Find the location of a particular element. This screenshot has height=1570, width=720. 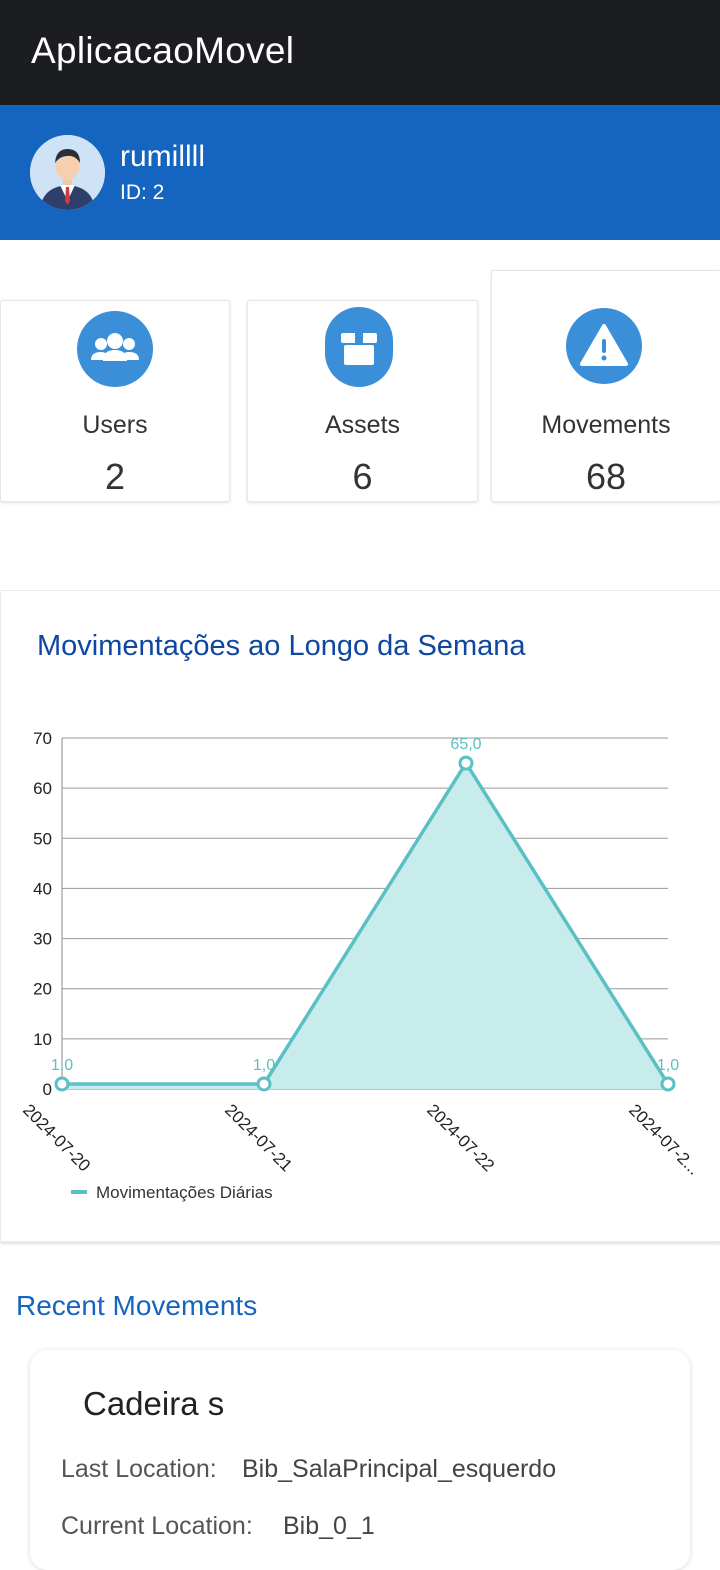

current-location-label: Current Location: is located at coordinates (157, 1526).